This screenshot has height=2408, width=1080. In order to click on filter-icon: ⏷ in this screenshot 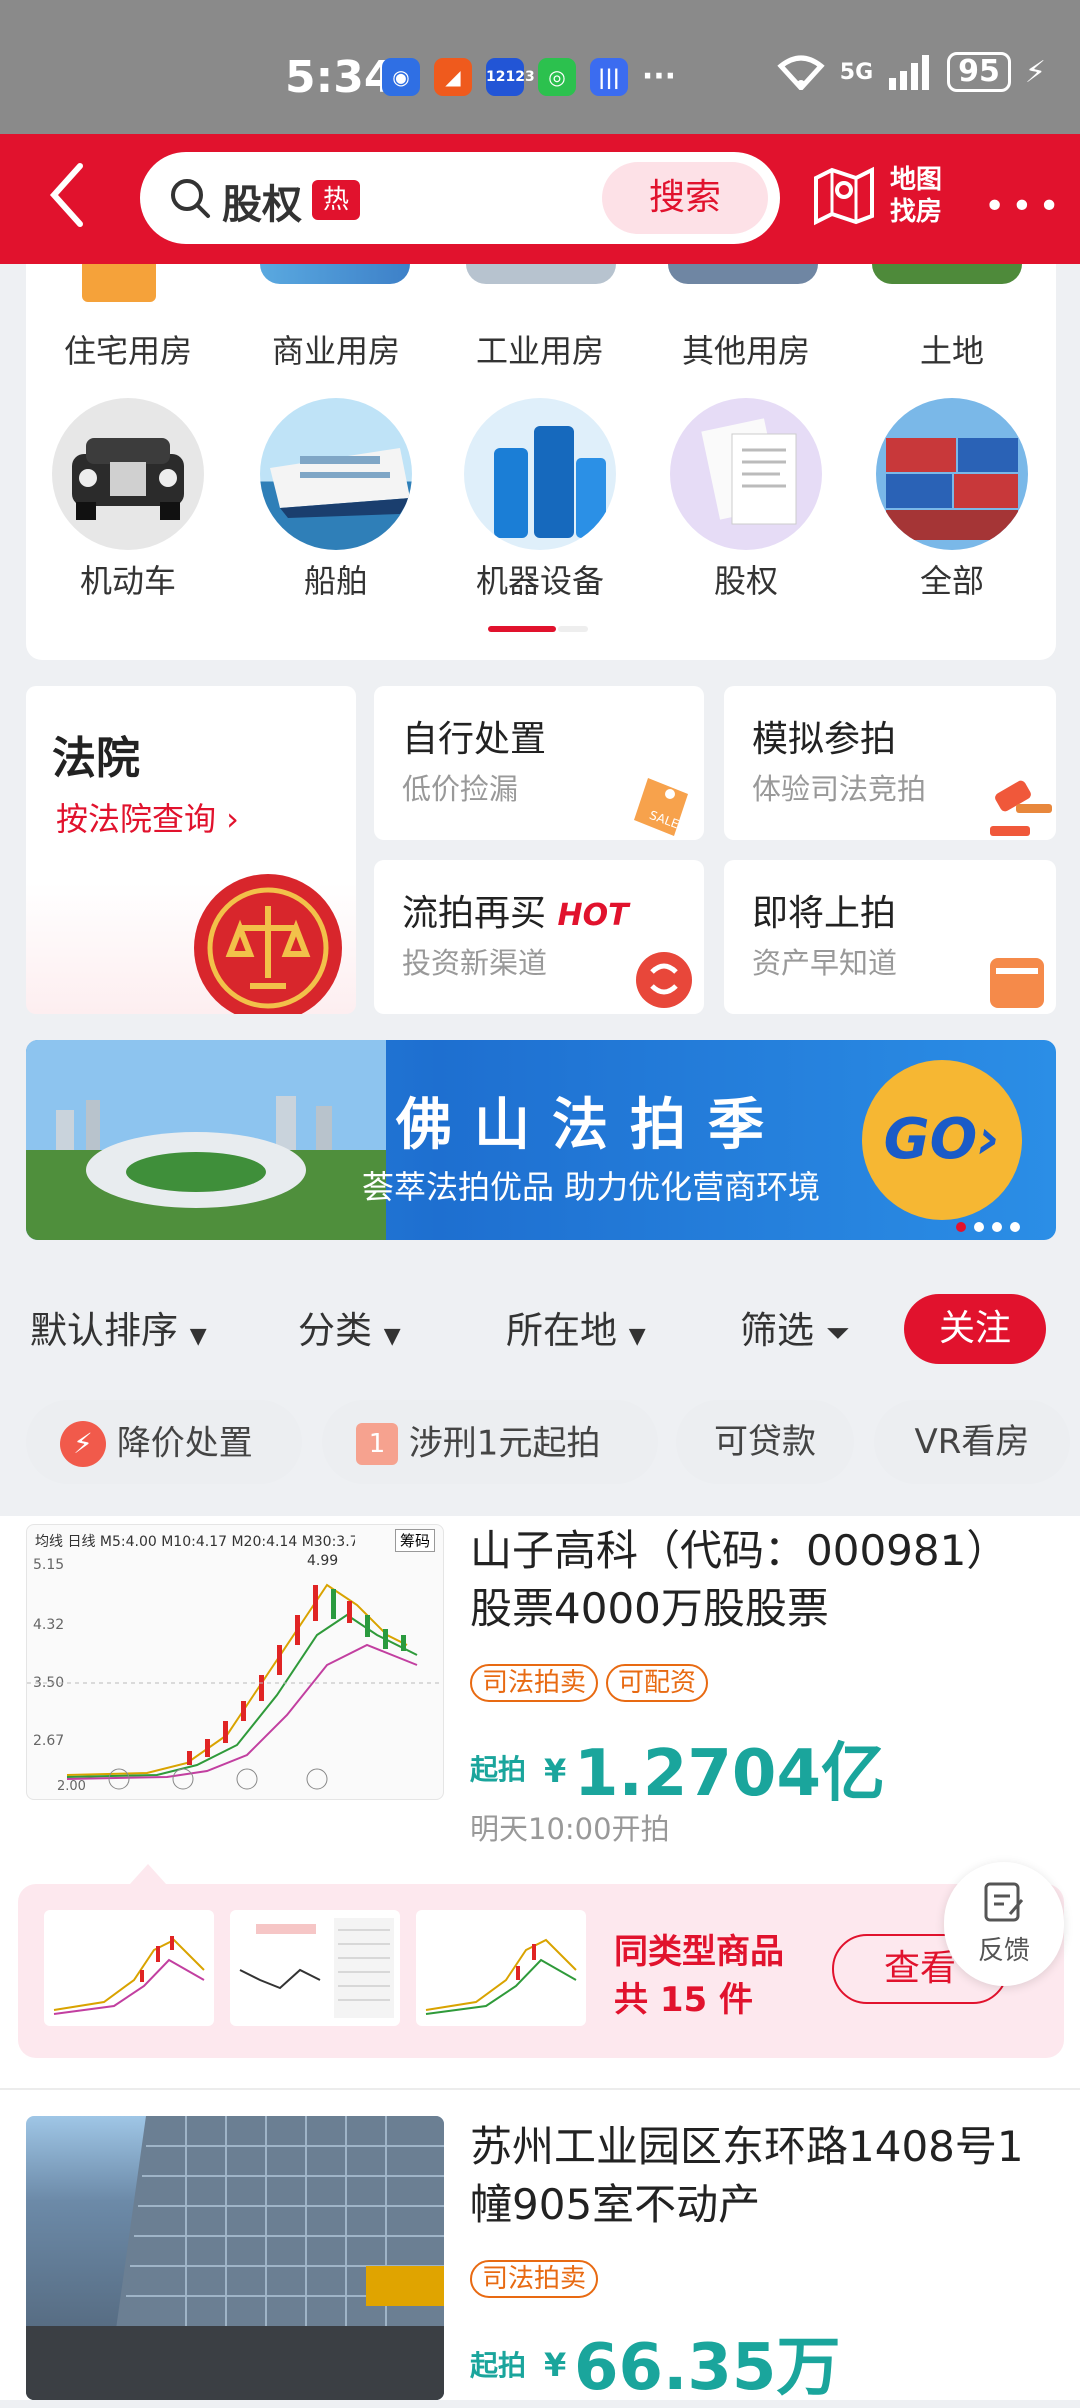, I will do `click(837, 1333)`.